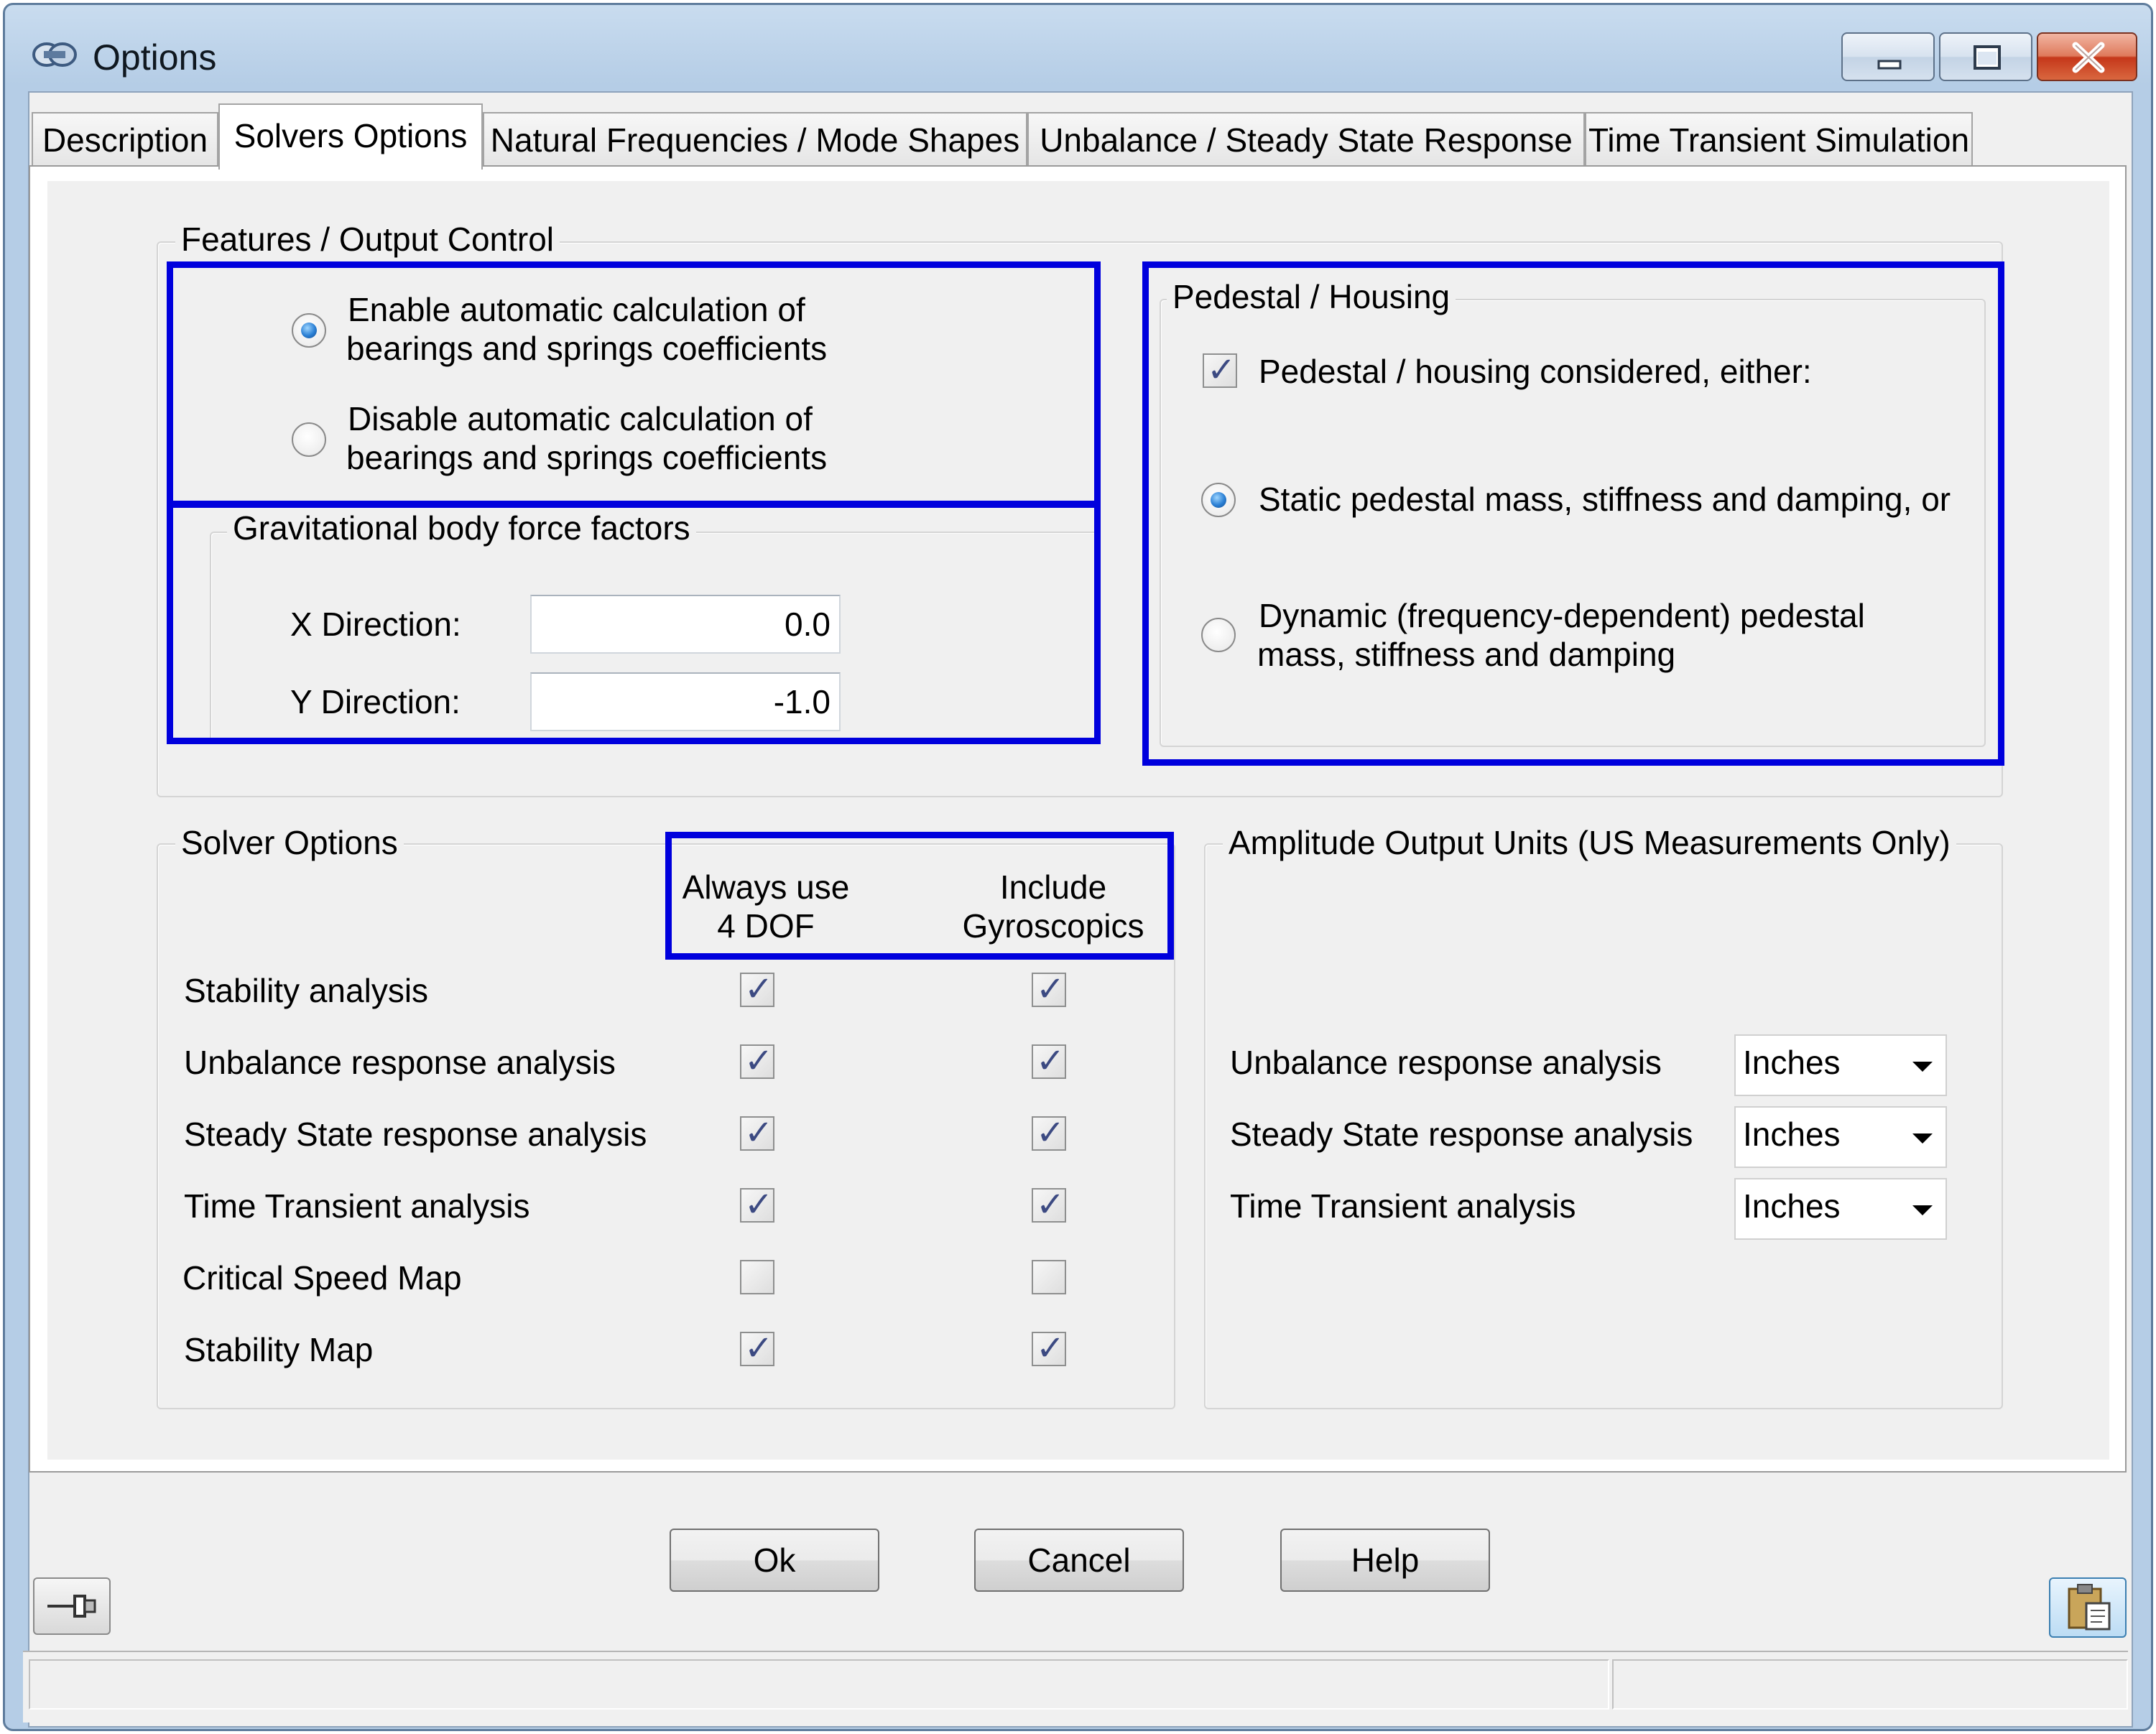 The width and height of the screenshot is (2156, 1734). I want to click on help-button: Help, so click(1385, 1561).